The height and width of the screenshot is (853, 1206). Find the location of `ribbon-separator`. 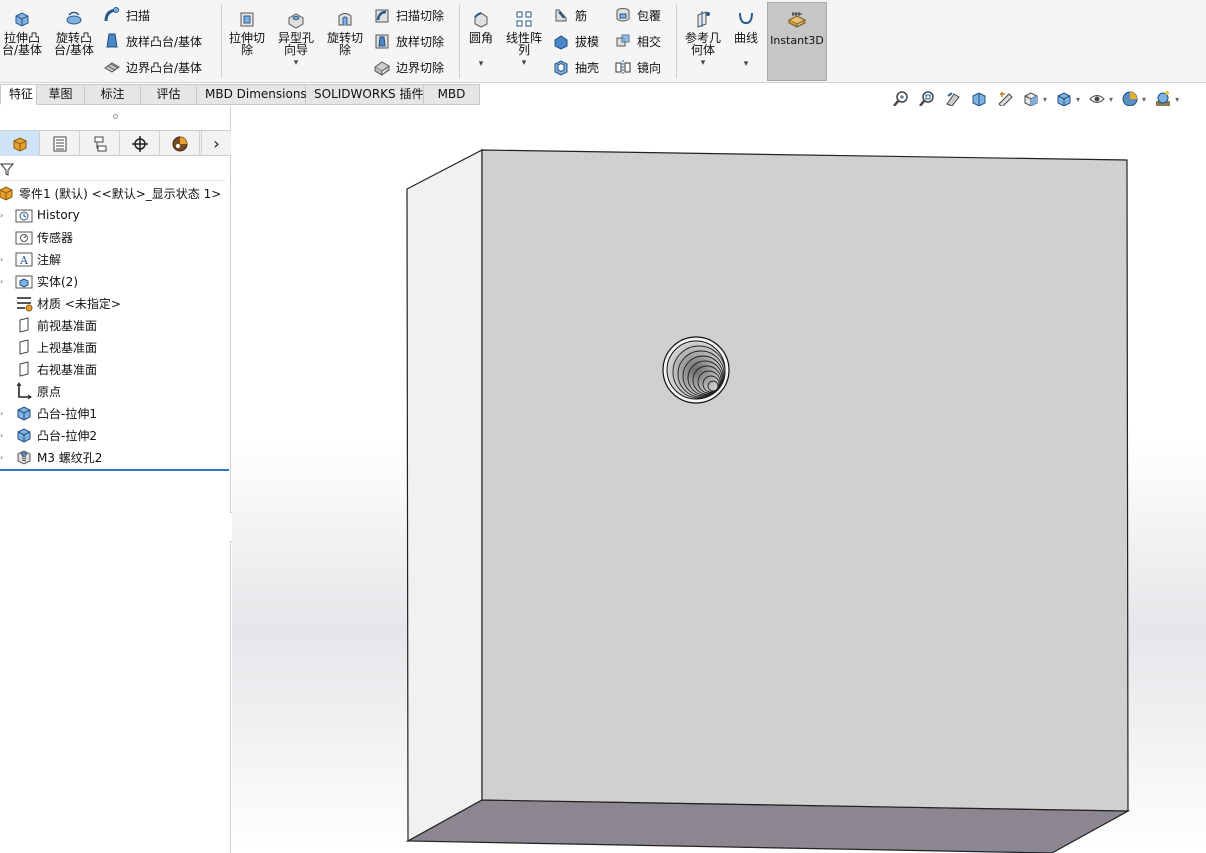

ribbon-separator is located at coordinates (459, 41).